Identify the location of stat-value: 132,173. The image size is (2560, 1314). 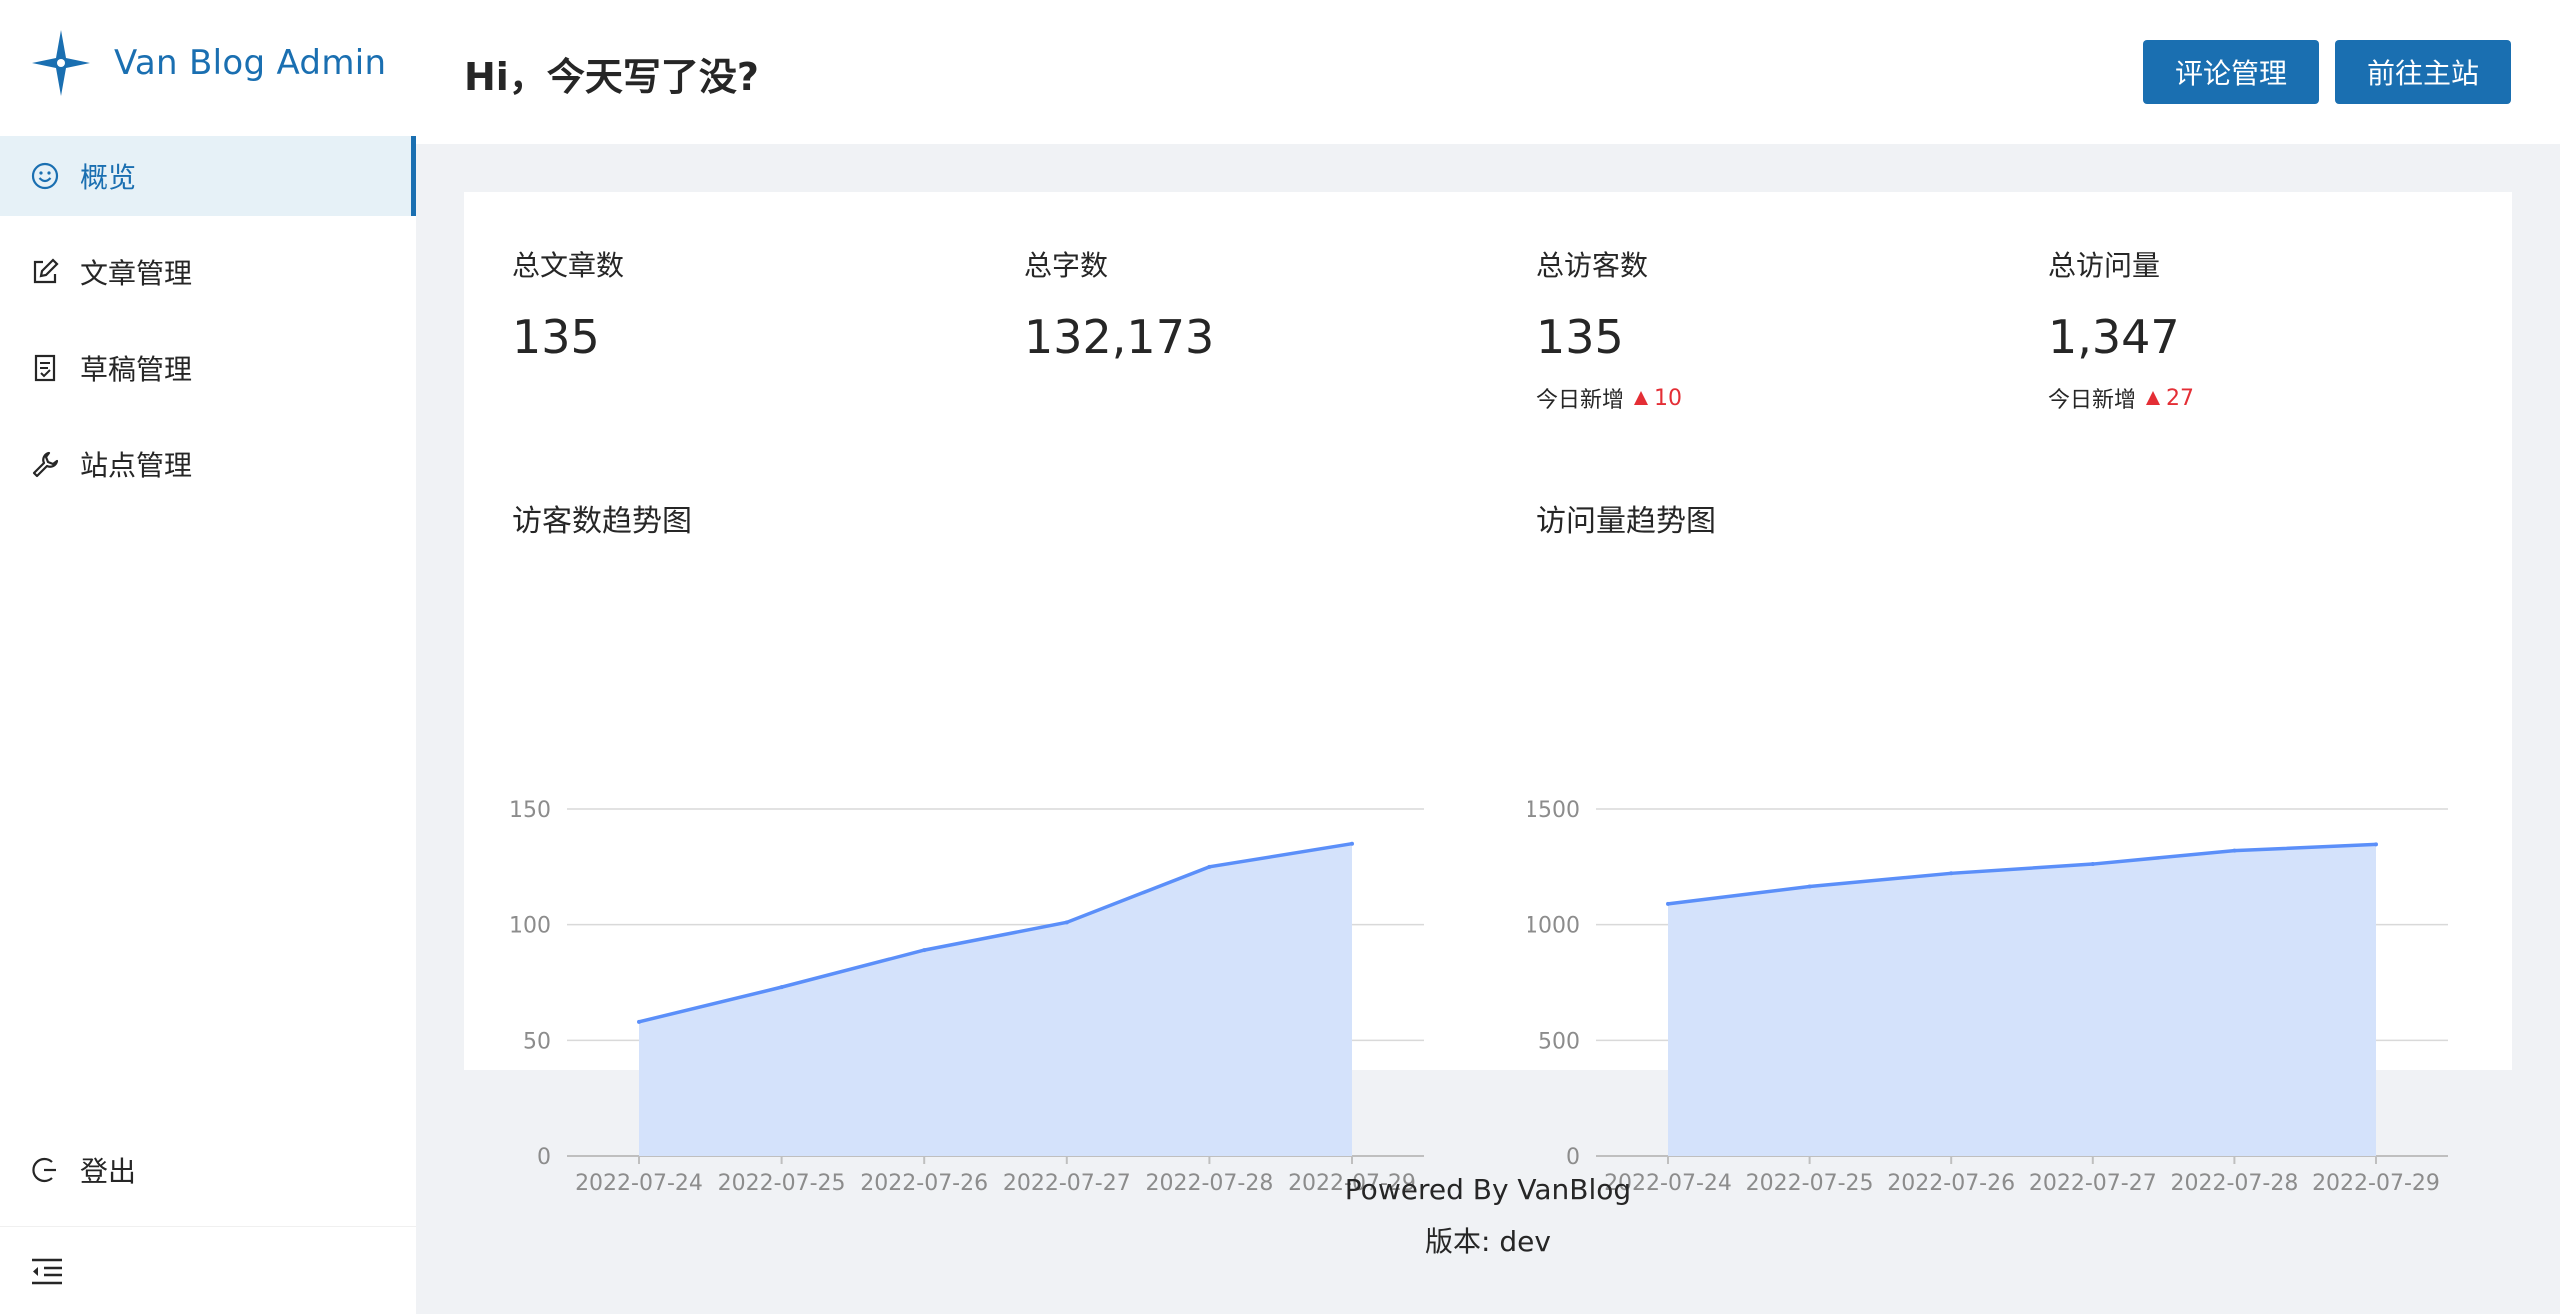
(1119, 337).